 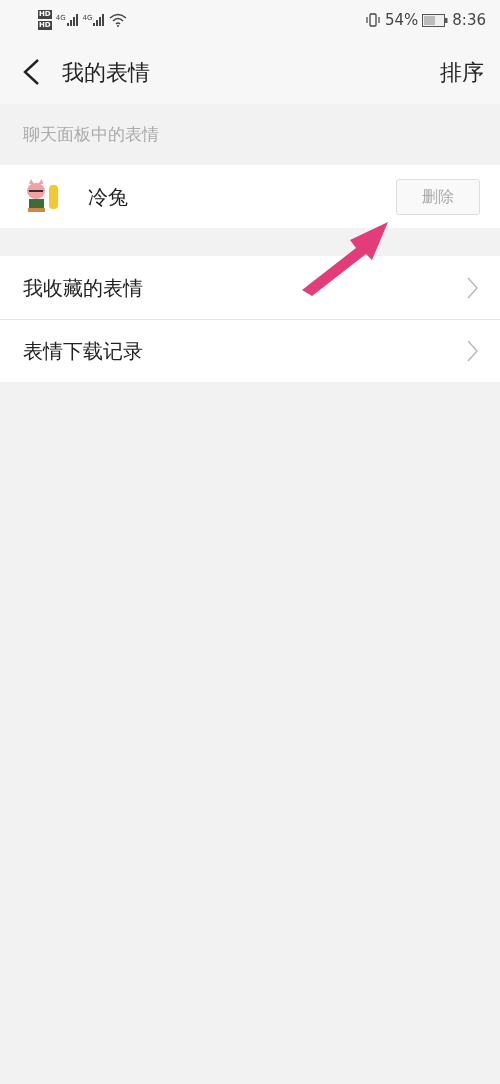 I want to click on battery-percent: 54%, so click(x=401, y=20).